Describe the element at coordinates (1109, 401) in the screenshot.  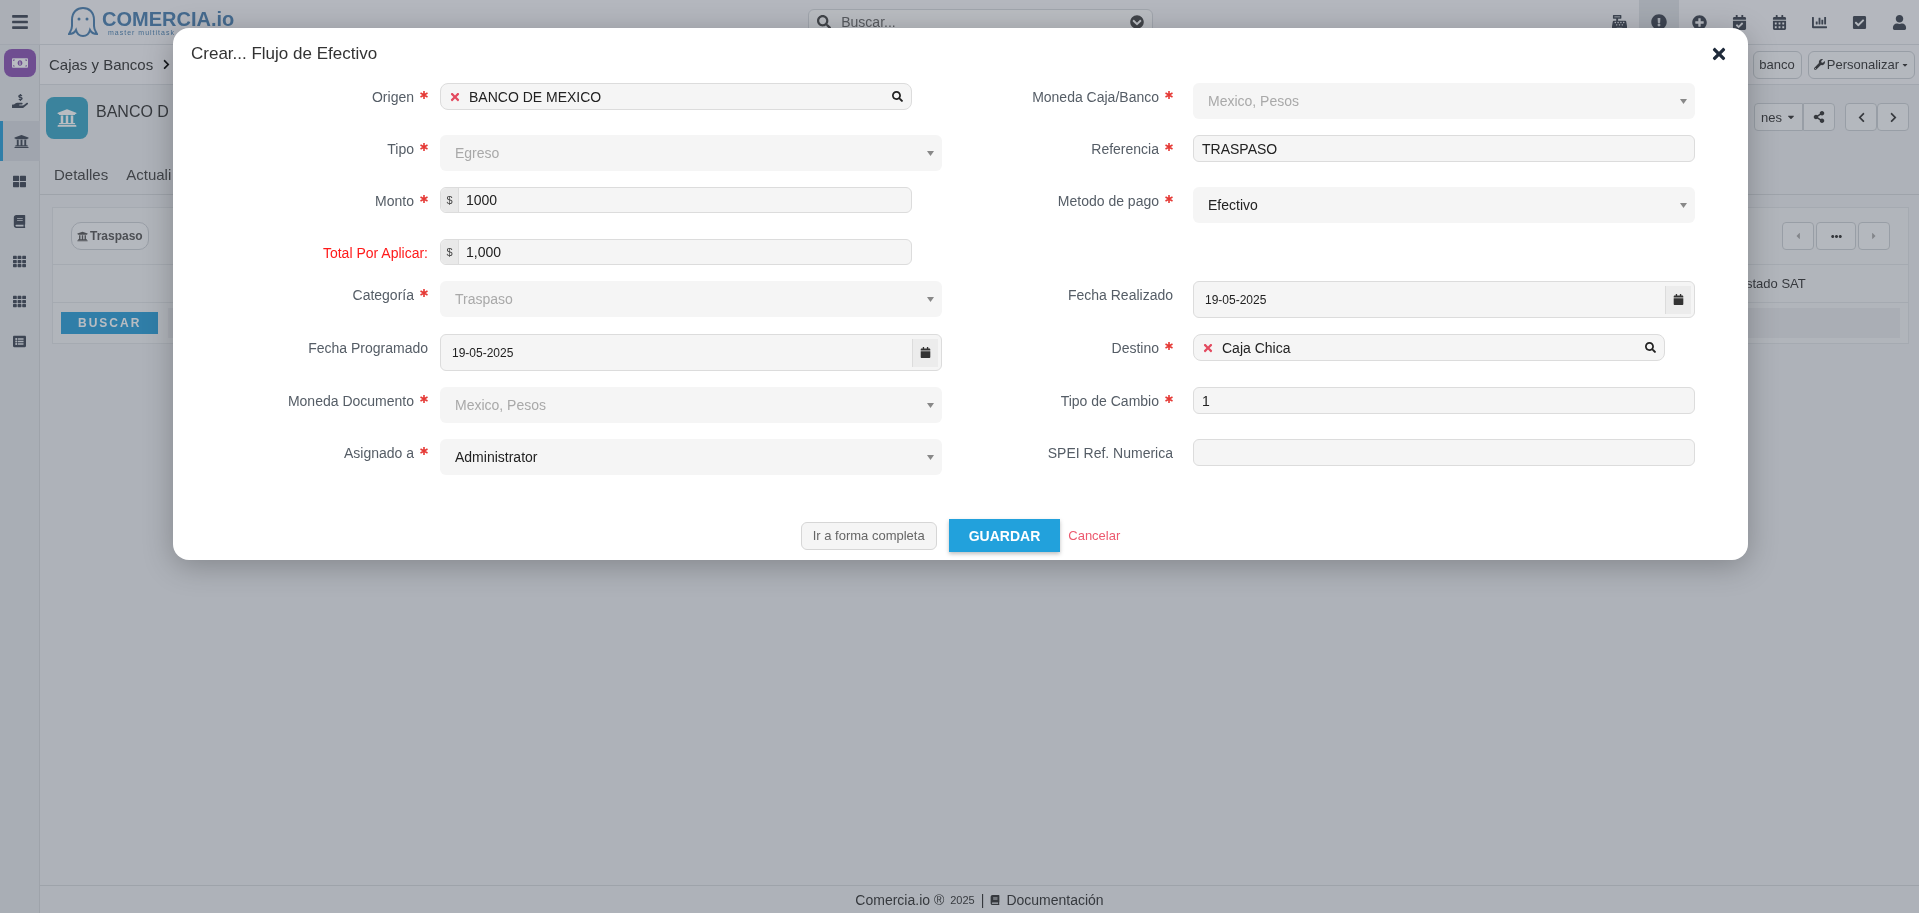
I see `field-label: Tipo de Cambio` at that location.